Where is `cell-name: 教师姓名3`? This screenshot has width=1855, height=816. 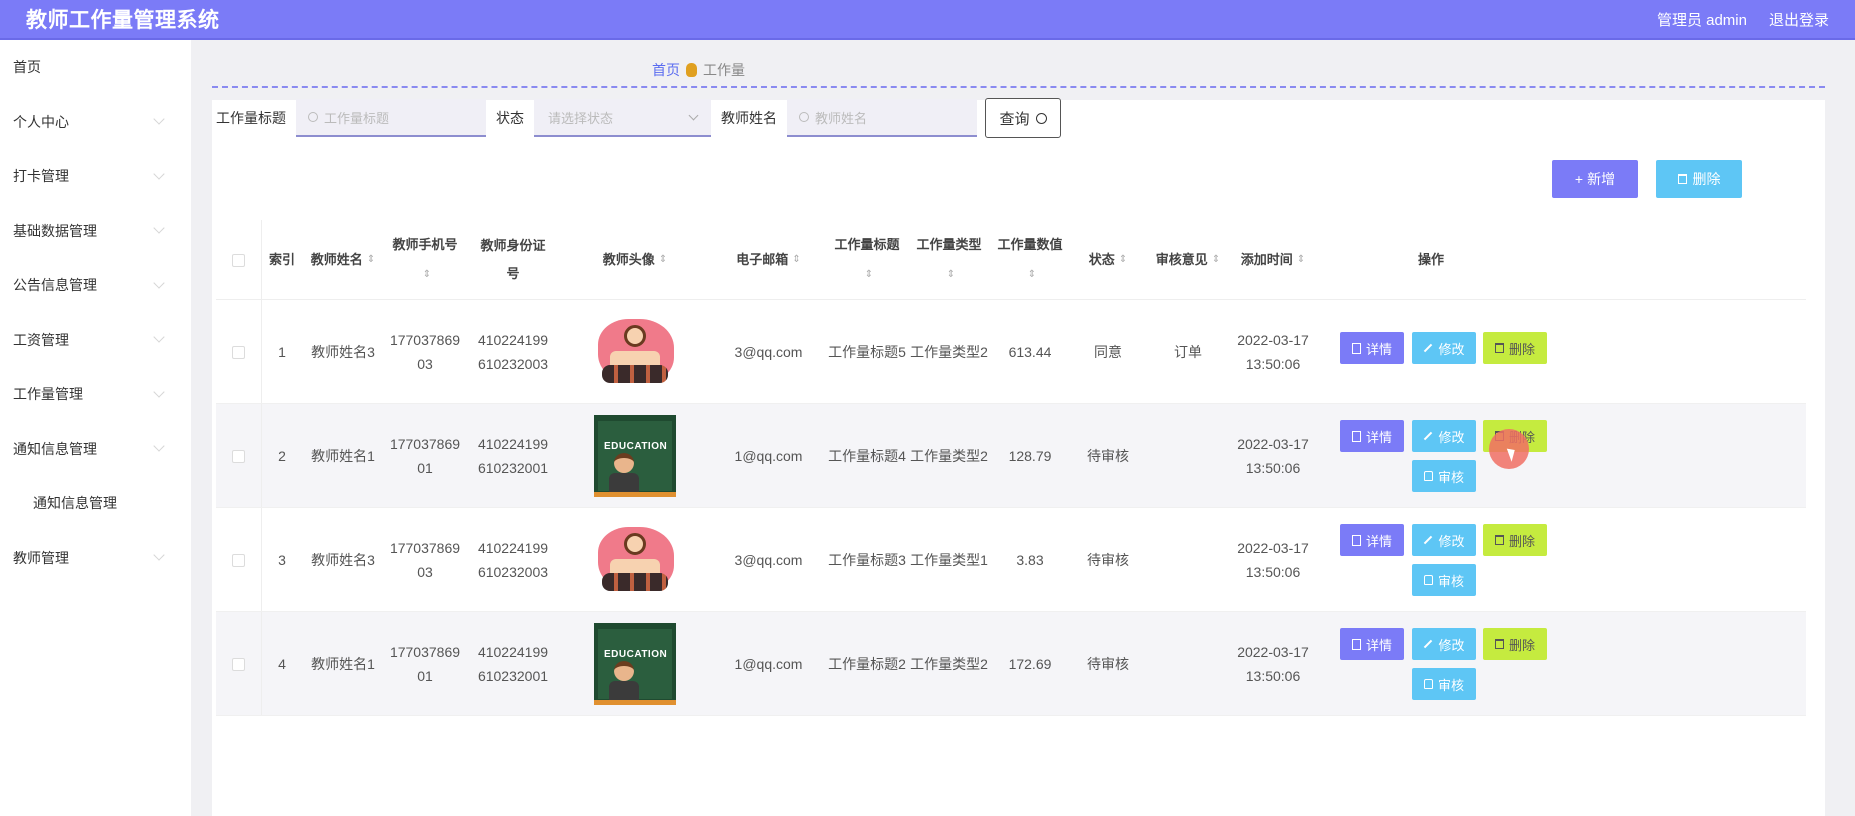
cell-name: 教师姓名3 is located at coordinates (343, 560).